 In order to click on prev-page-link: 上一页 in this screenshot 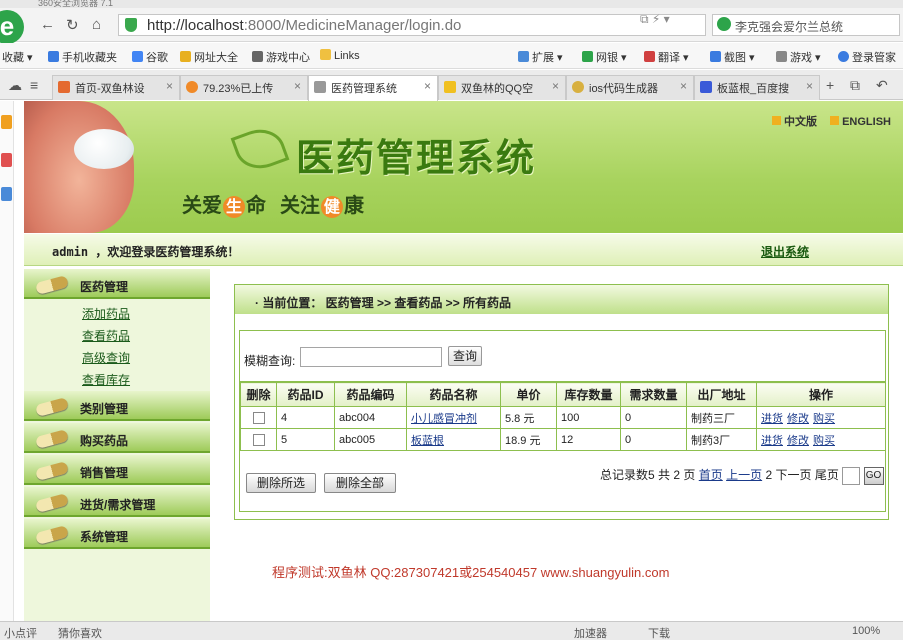, I will do `click(744, 475)`.